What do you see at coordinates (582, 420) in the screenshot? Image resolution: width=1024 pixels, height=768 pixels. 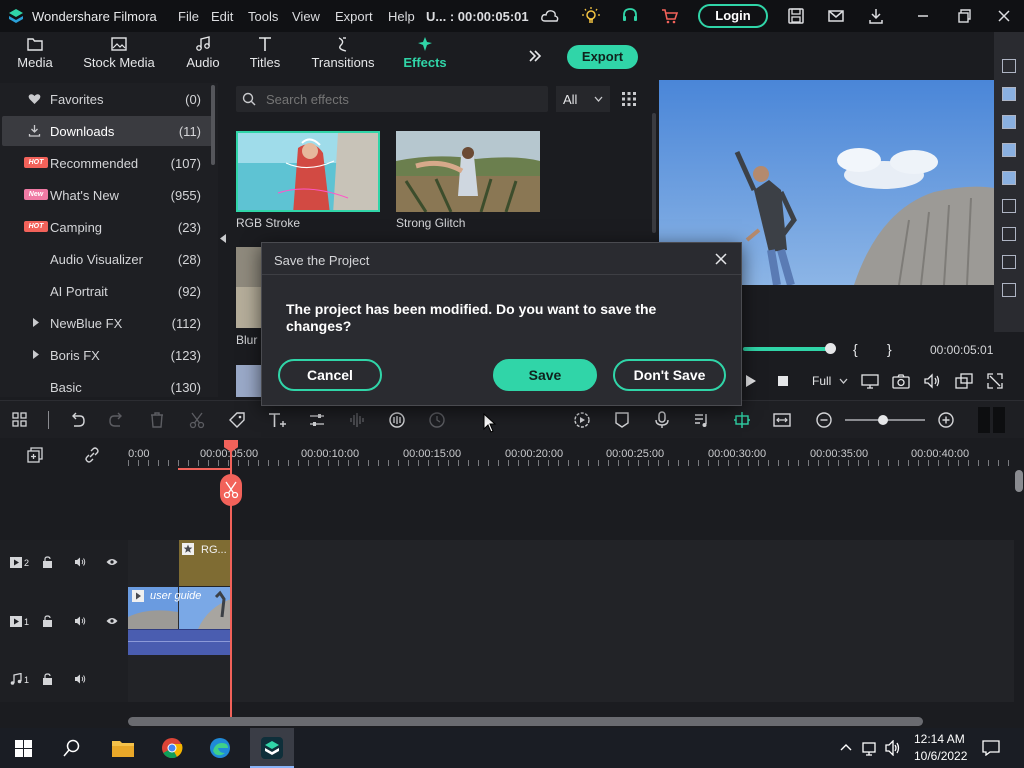 I see `render-icon` at bounding box center [582, 420].